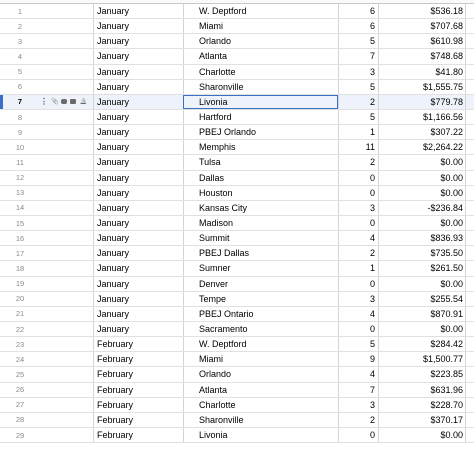 This screenshot has height=449, width=474. What do you see at coordinates (237, 345) in the screenshot?
I see `table-row: 23 February W. Deptford 5 $284.42` at bounding box center [237, 345].